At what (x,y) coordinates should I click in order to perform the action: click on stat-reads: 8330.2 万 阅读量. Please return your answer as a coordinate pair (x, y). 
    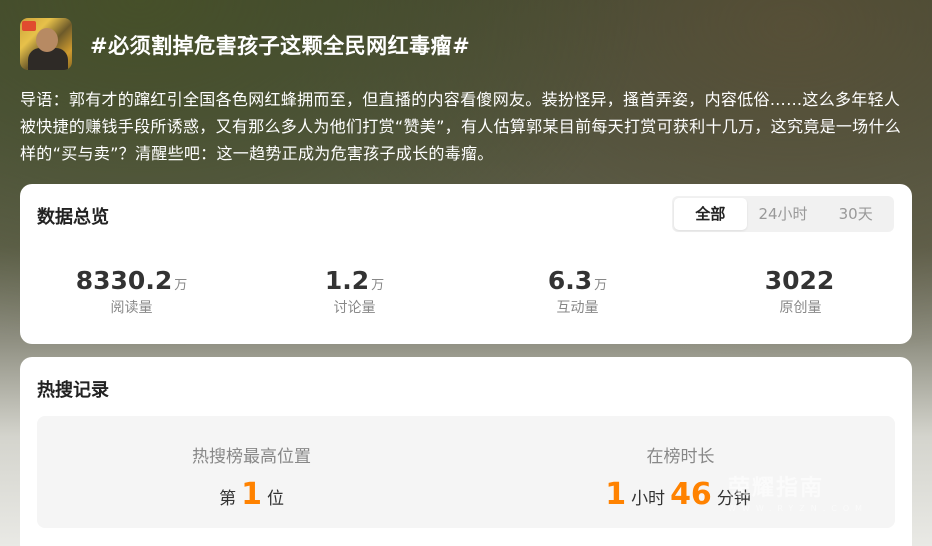
    Looking at the image, I should click on (131, 291).